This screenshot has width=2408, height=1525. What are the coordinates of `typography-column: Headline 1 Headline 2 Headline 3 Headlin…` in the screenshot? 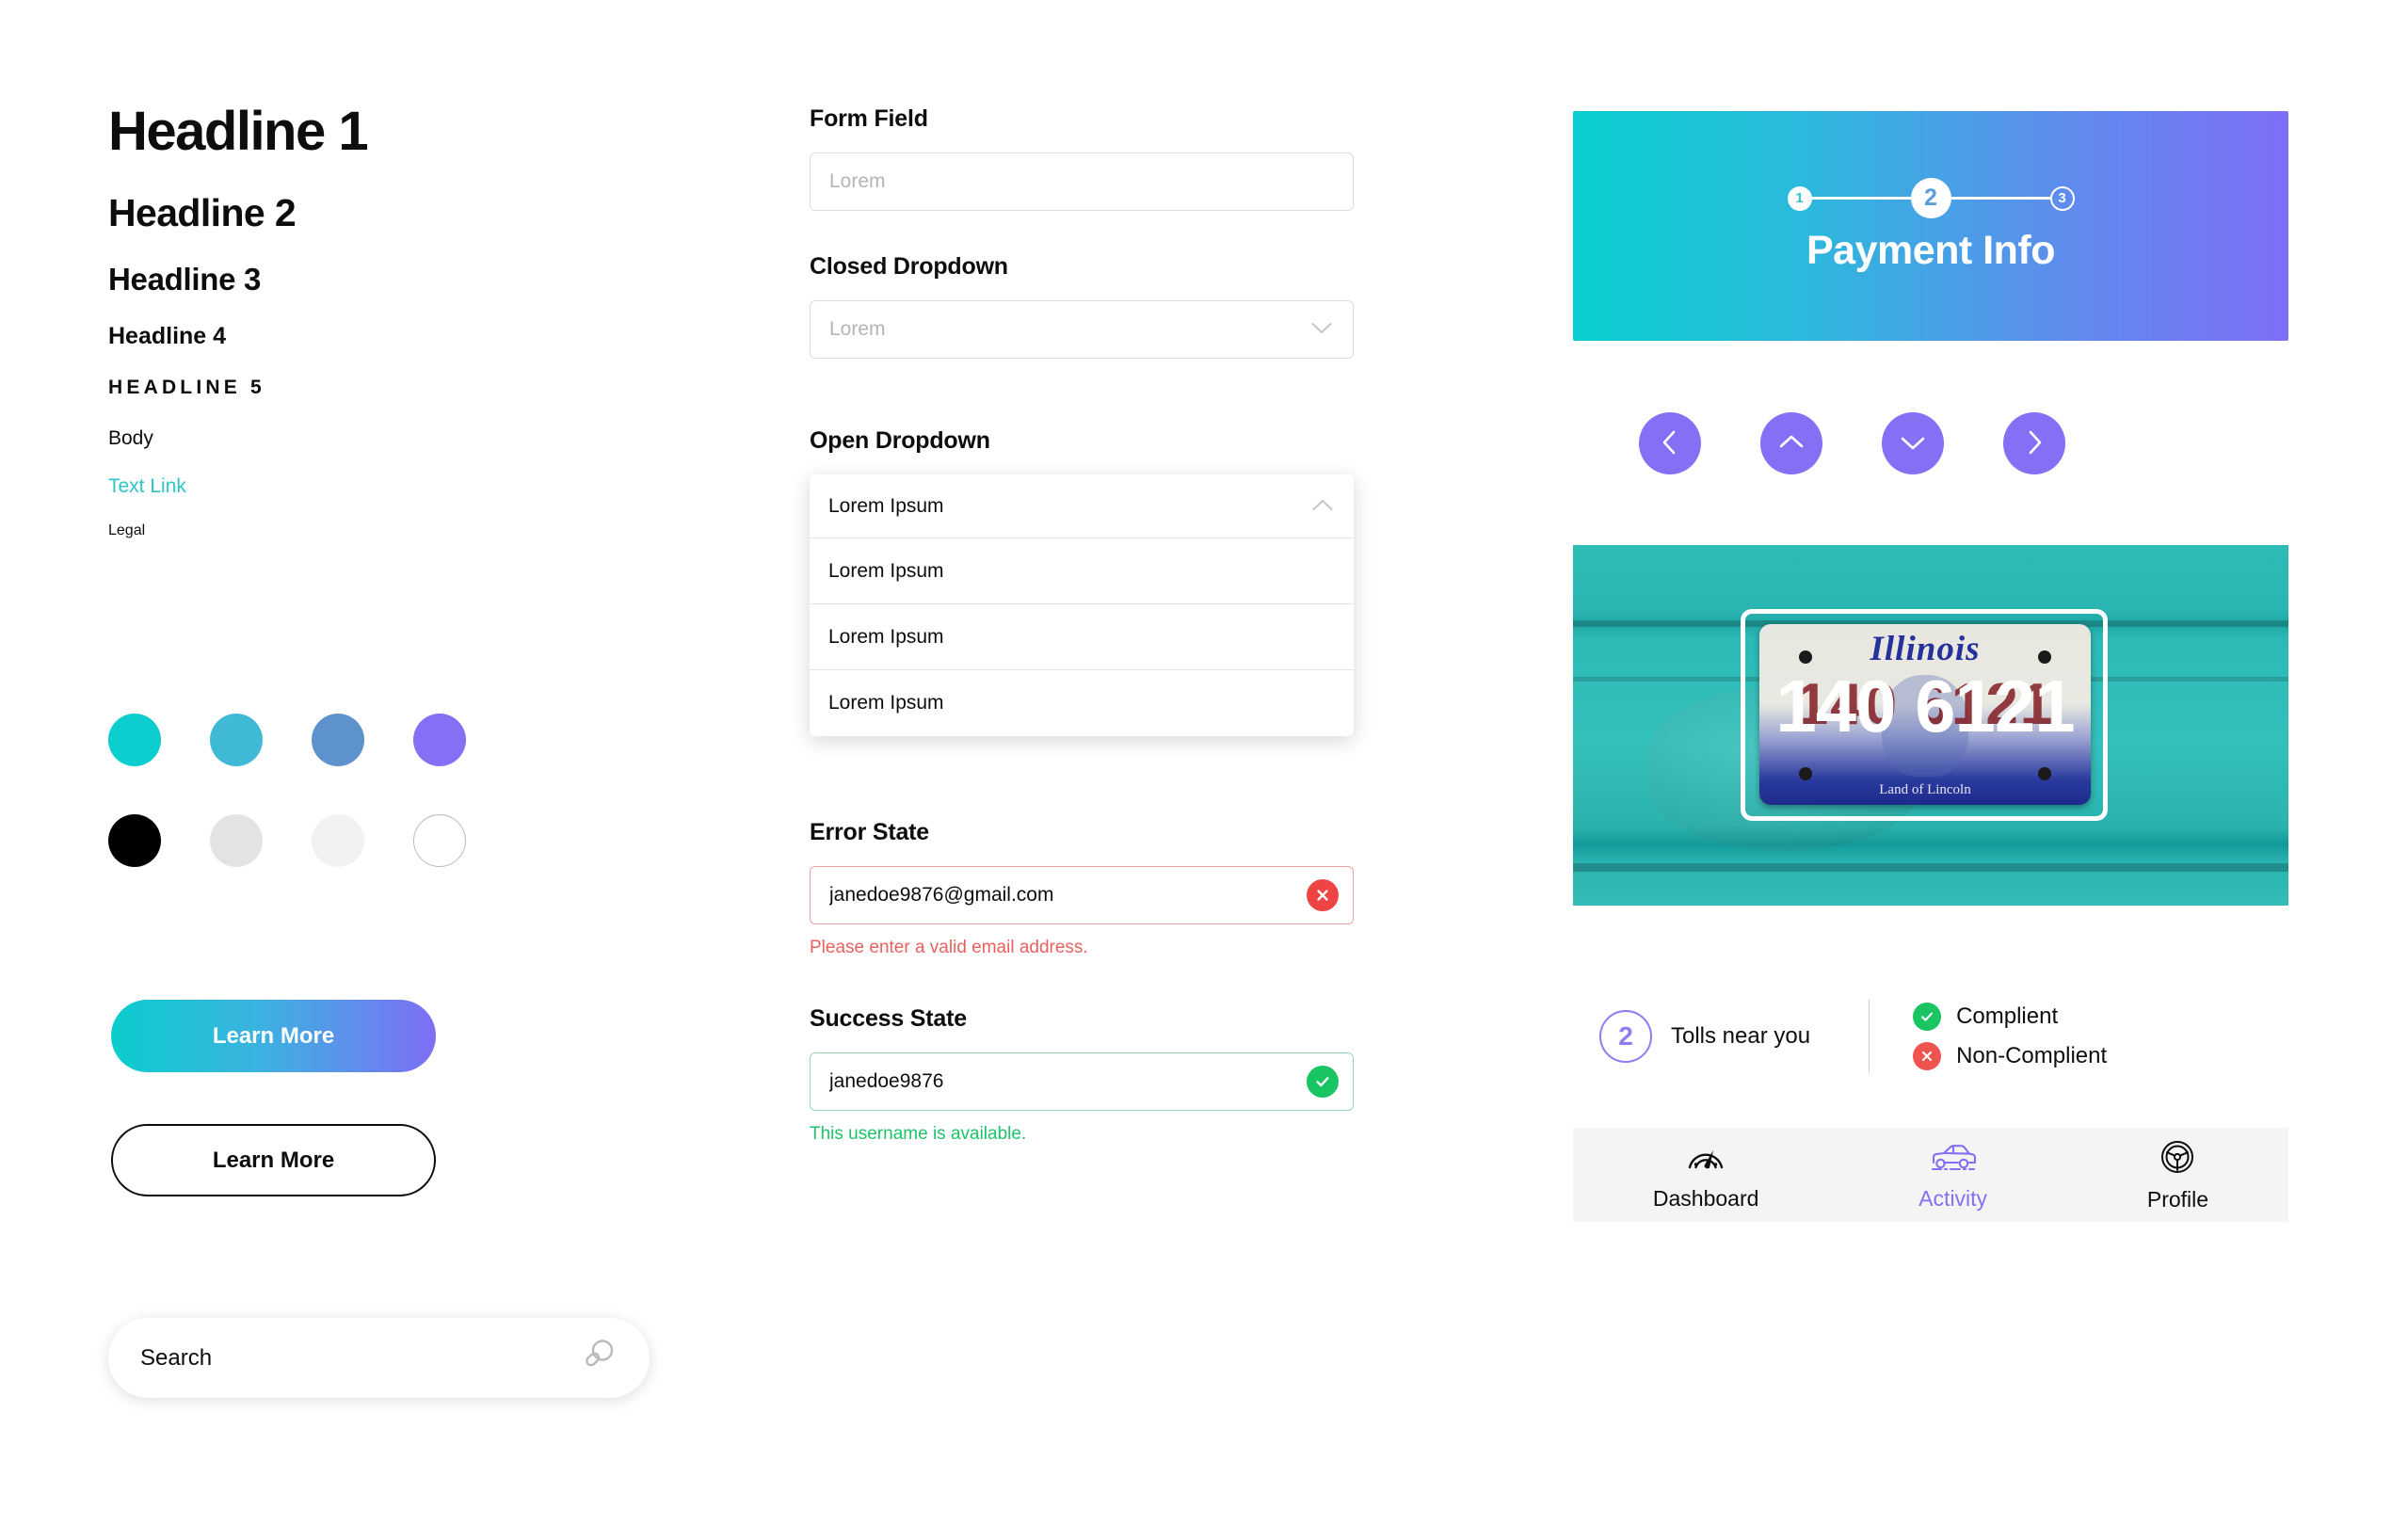 It's located at (390, 320).